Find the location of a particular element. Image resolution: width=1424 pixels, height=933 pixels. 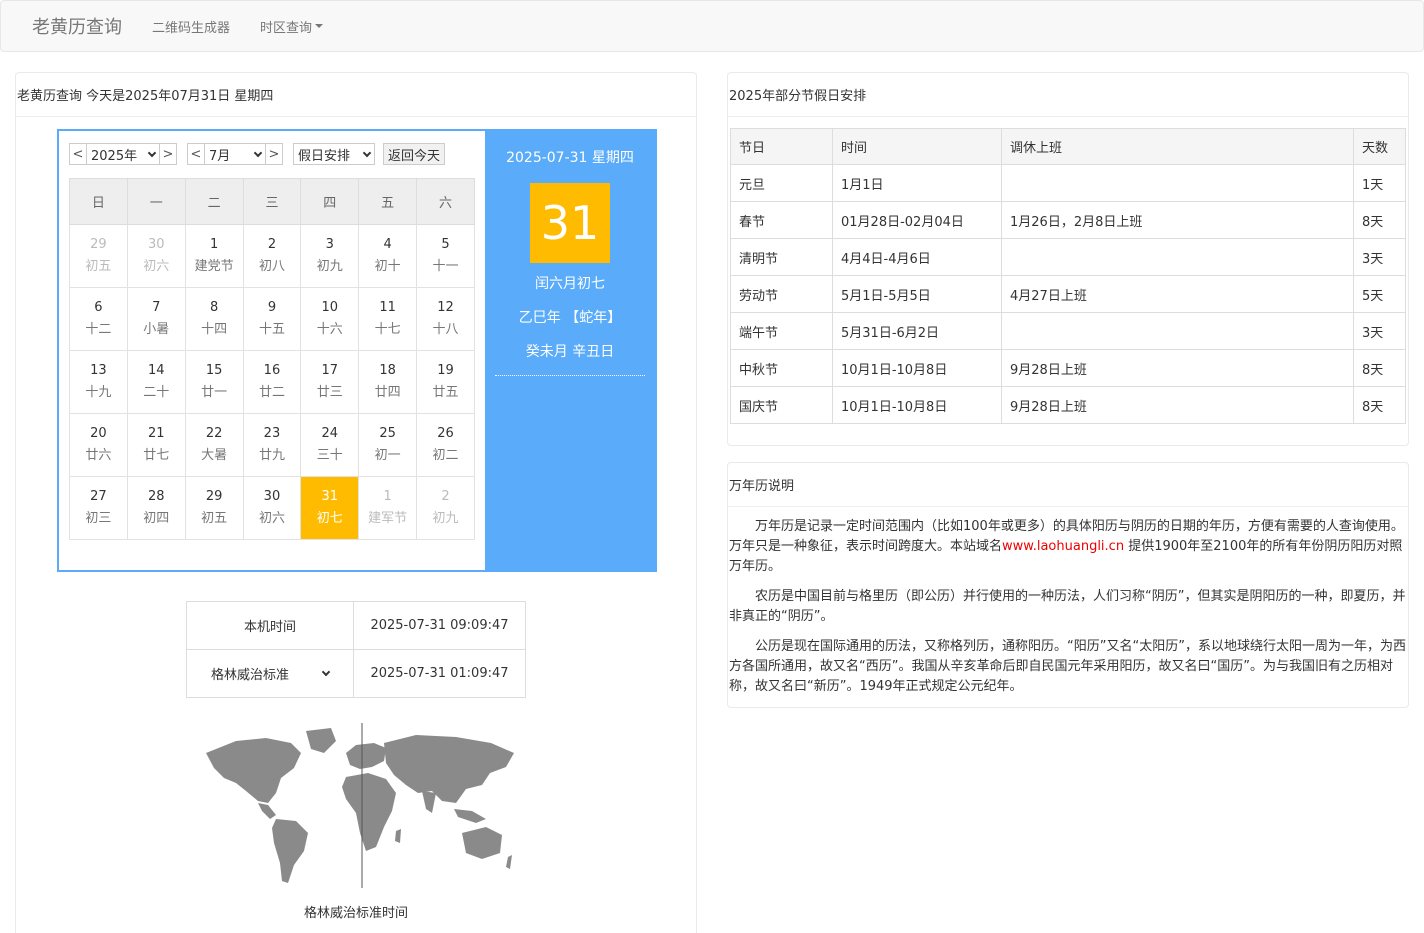

lunar-day: 十七 is located at coordinates (387, 329).